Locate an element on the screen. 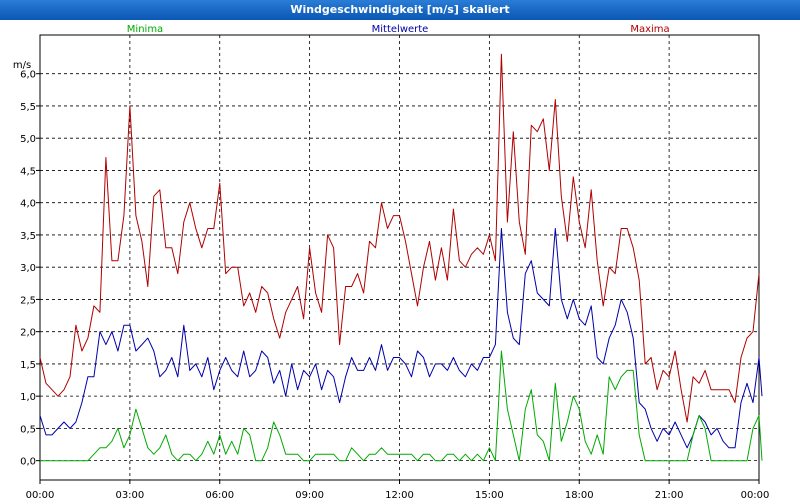  y-tick-label: 4,0 is located at coordinates (28, 204).